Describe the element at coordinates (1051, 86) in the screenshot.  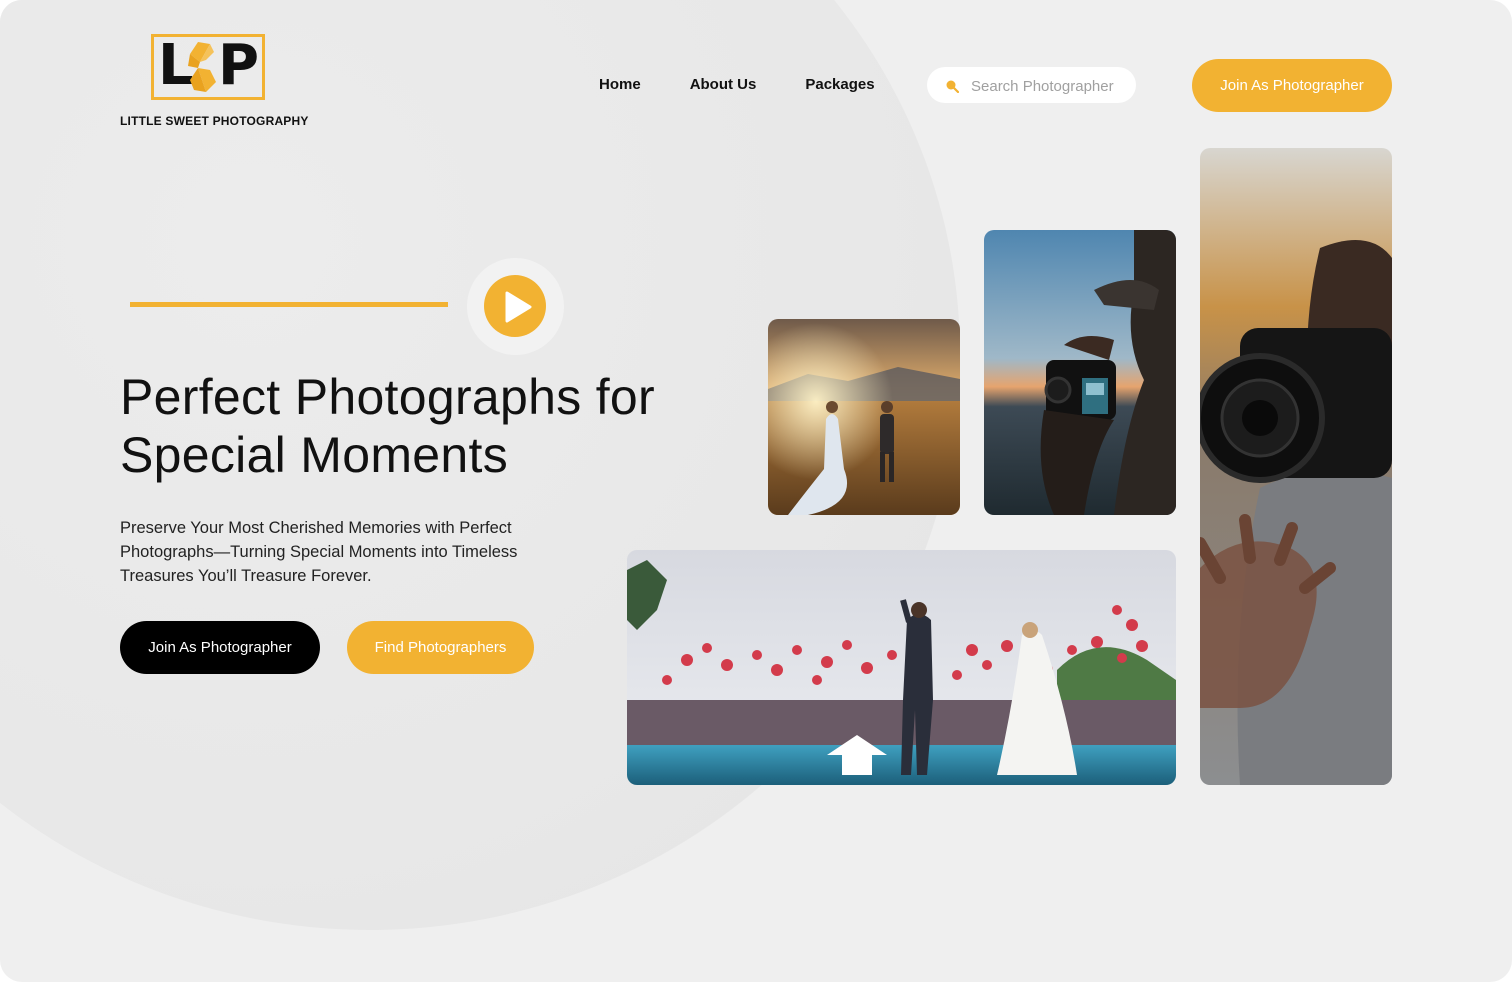
I see `search-input` at that location.